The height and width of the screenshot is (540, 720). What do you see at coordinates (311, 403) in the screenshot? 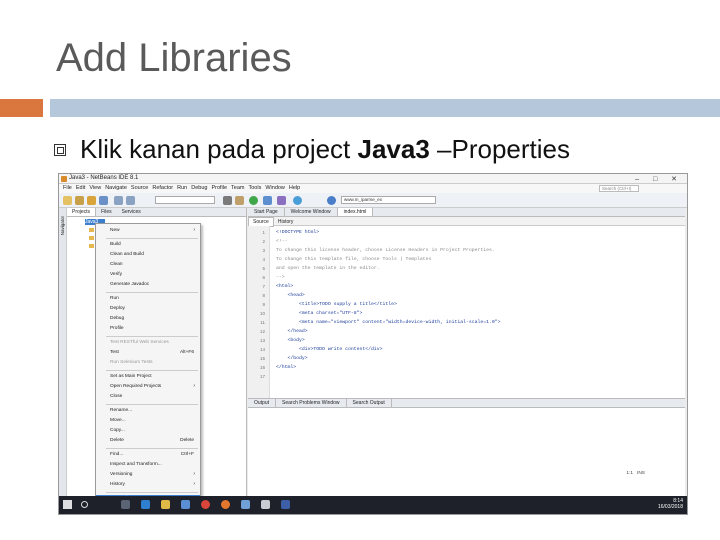
I see `tab-search-problems: Search Problems Window` at bounding box center [311, 403].